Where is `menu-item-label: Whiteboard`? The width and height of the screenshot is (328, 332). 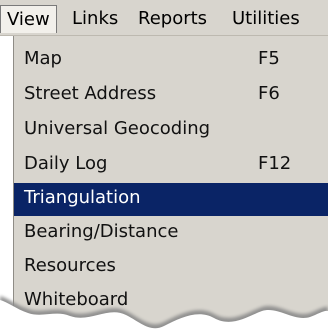
menu-item-label: Whiteboard is located at coordinates (76, 299).